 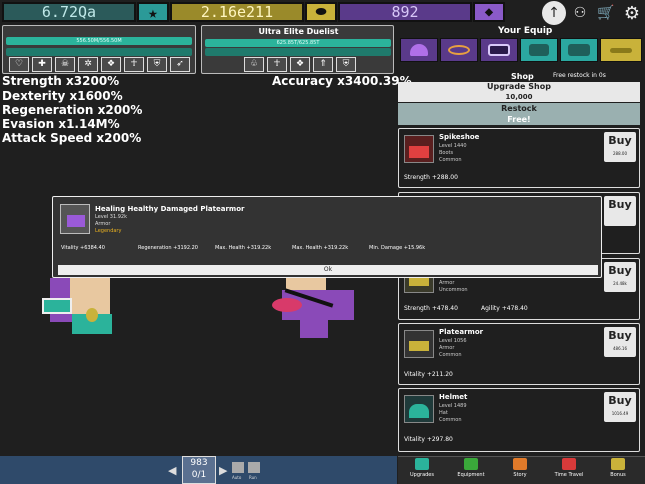 What do you see at coordinates (620, 348) in the screenshot?
I see `buy-price: 486.16` at bounding box center [620, 348].